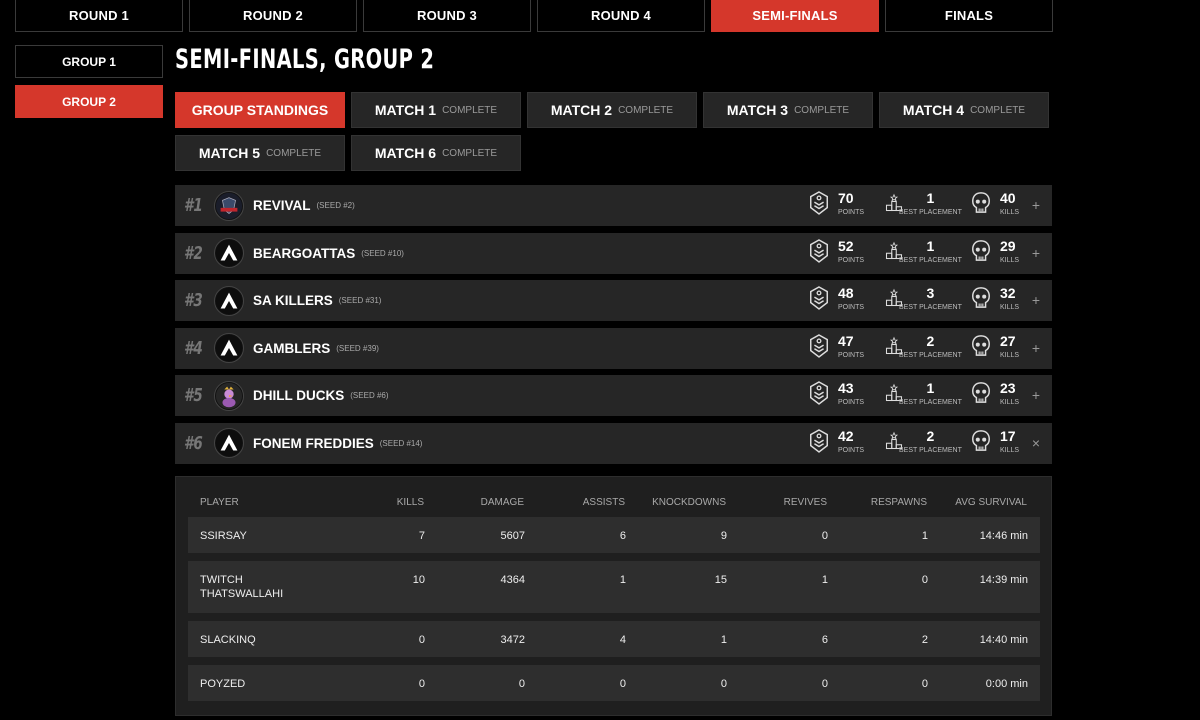  I want to click on collapse-icon: ×, so click(1036, 443).